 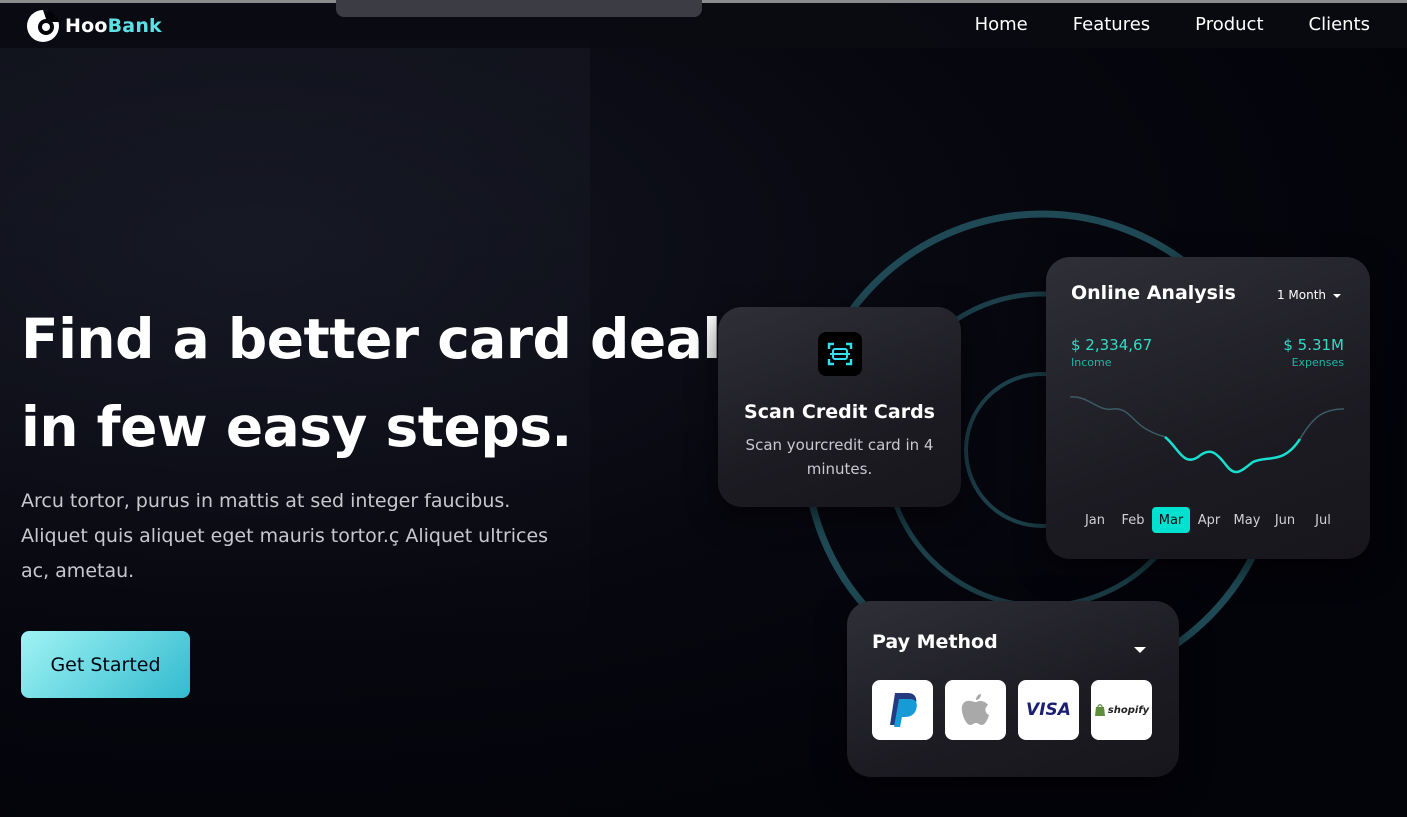 What do you see at coordinates (1301, 295) in the screenshot?
I see `period-label: 1 Month` at bounding box center [1301, 295].